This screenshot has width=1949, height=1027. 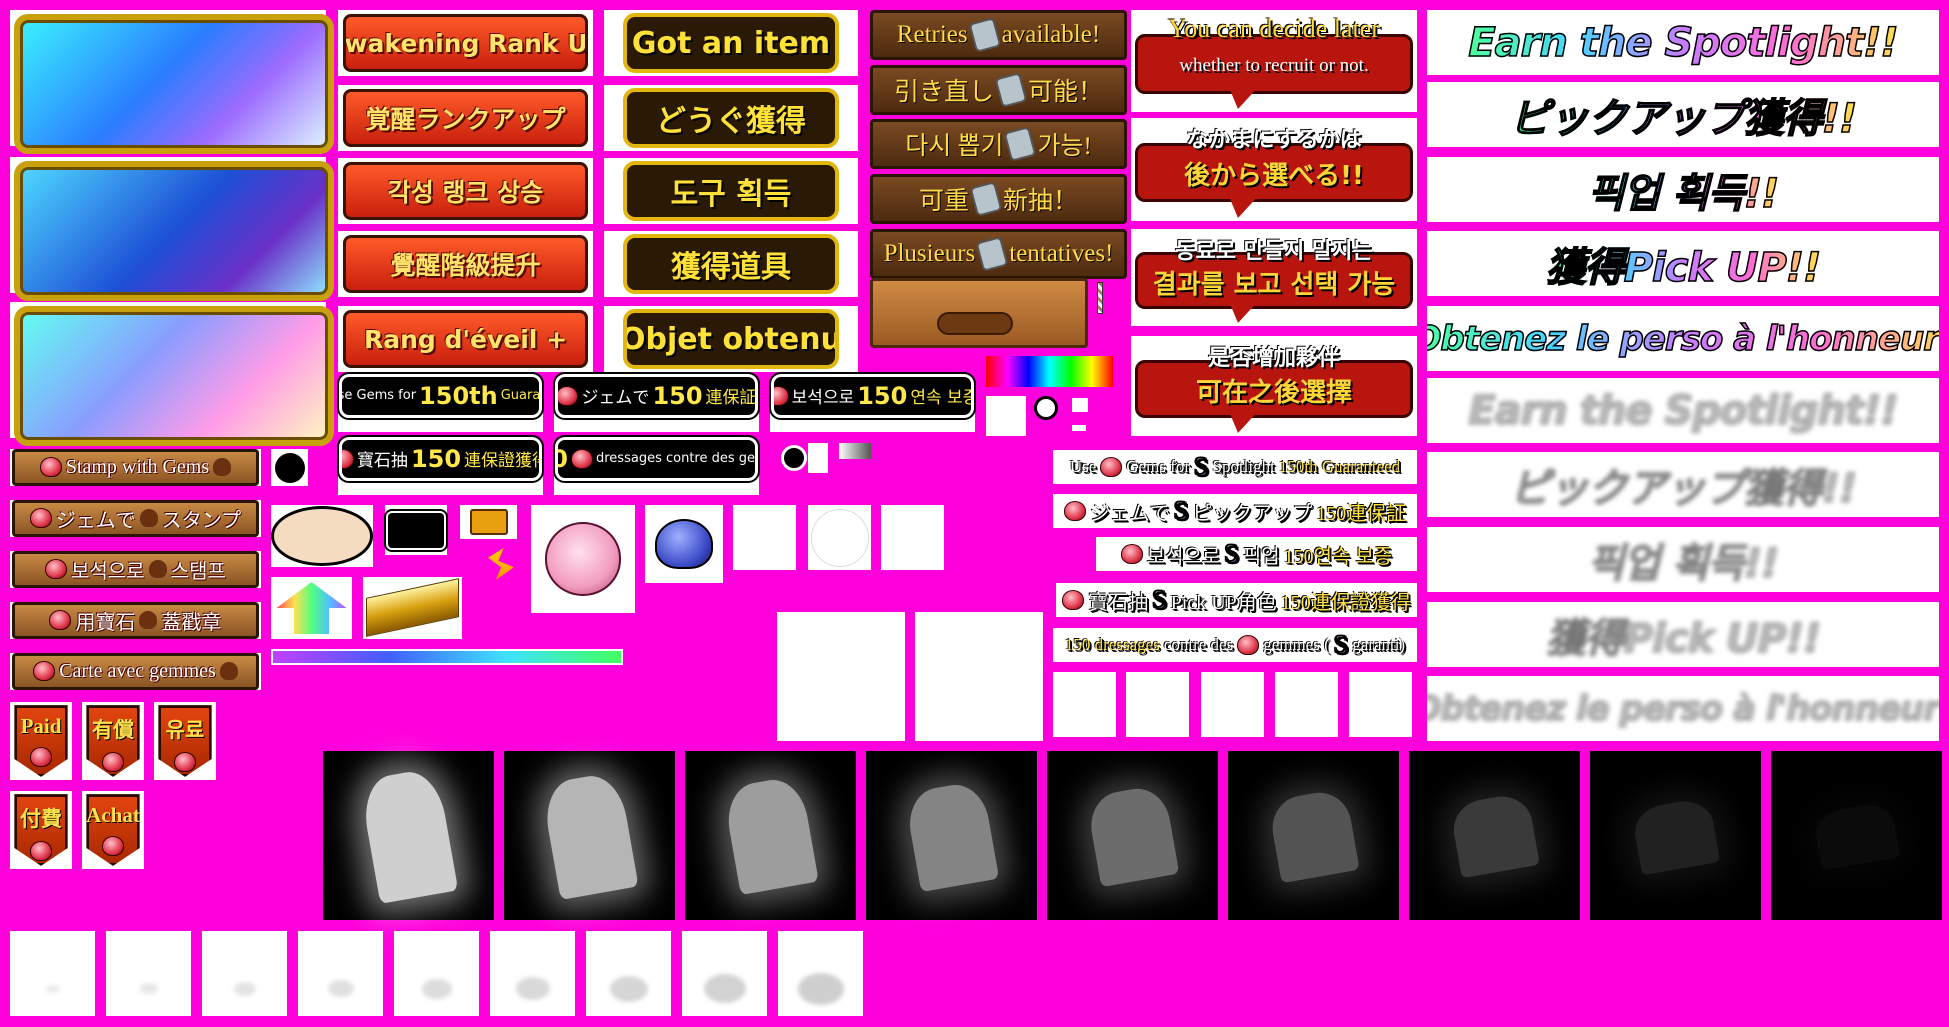 I want to click on wood-plank-sign, so click(x=979, y=313).